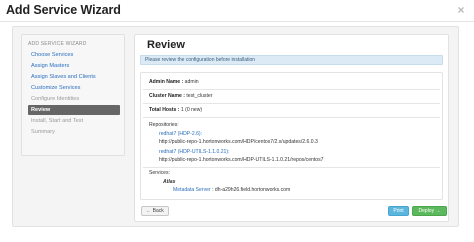 This screenshot has width=474, height=242. Describe the element at coordinates (169, 182) in the screenshot. I see `service-atlas-name: Atlas` at that location.